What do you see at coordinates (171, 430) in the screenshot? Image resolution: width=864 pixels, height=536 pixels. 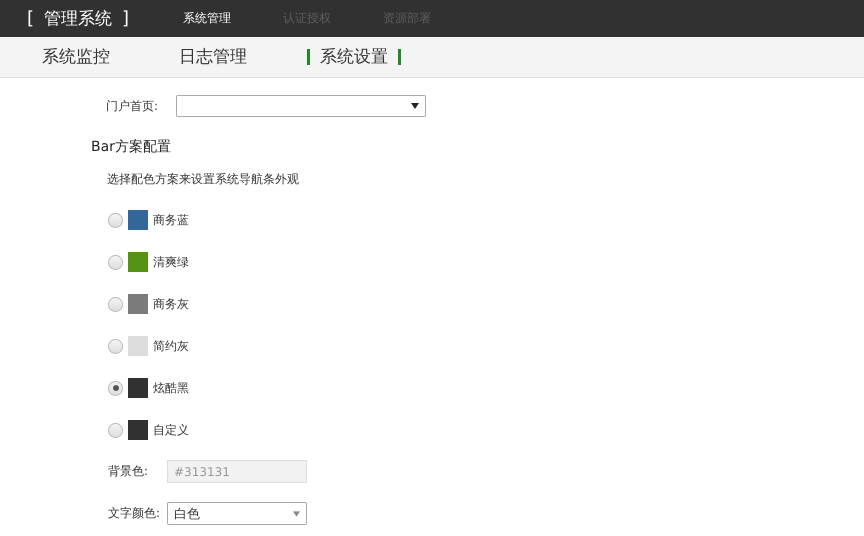 I see `scheme-label: 自定义` at bounding box center [171, 430].